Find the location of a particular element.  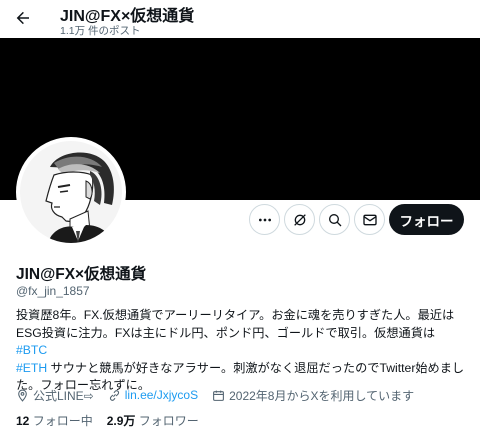

website-item: lin.ee/JxjycoS is located at coordinates (153, 395).